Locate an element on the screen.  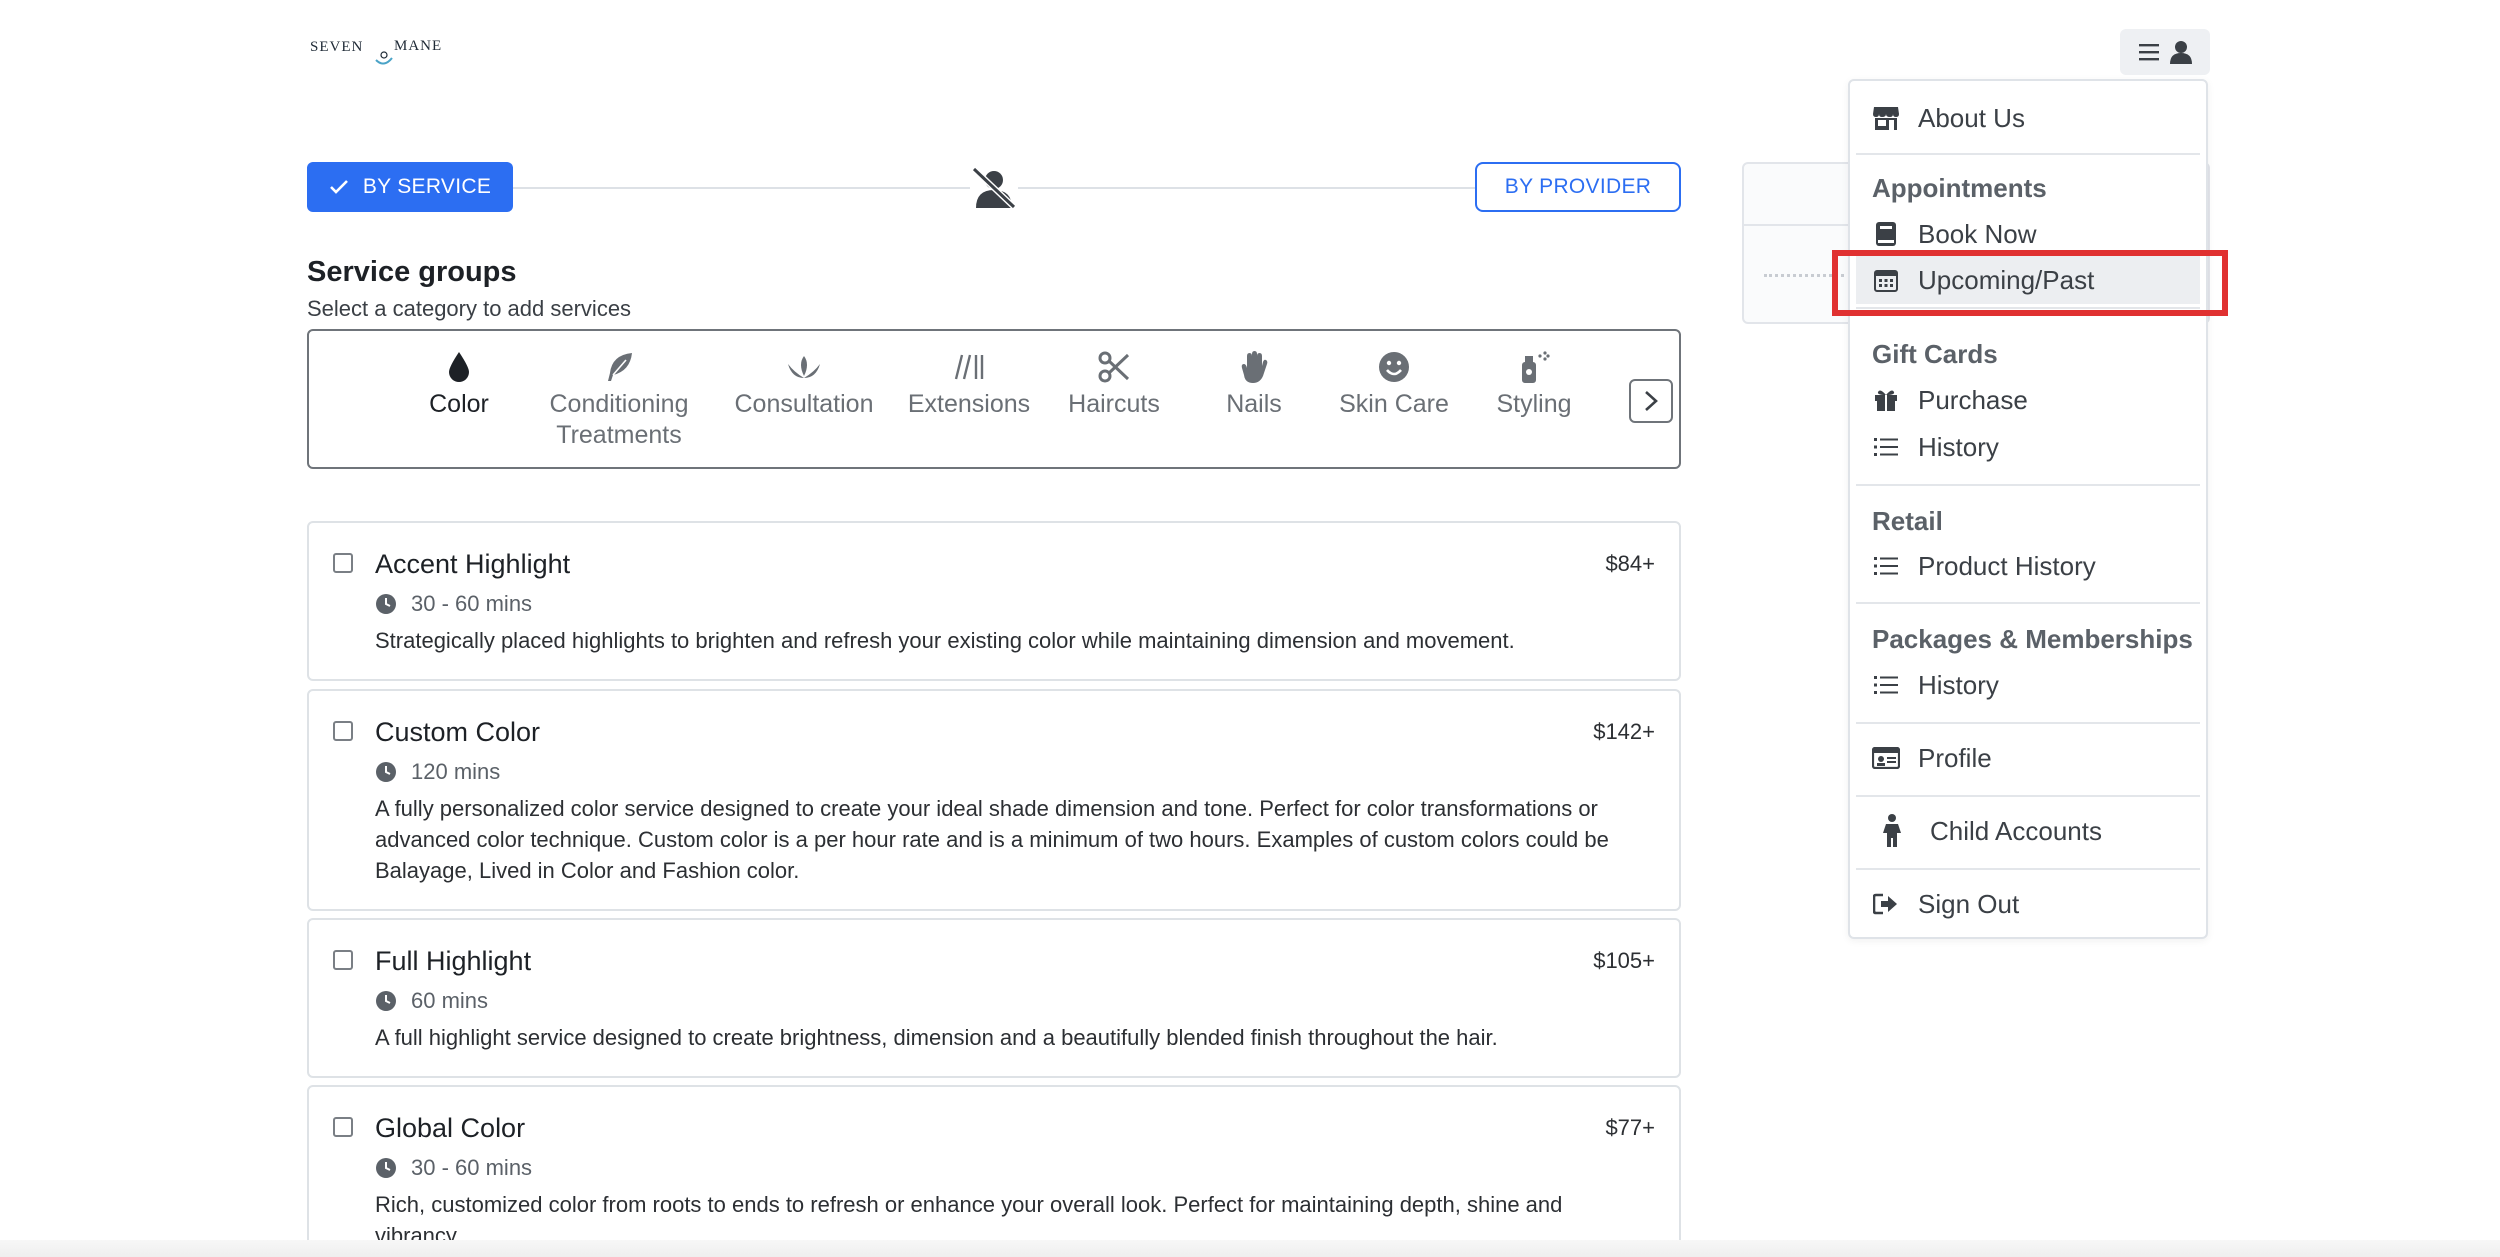
category-styling: Styling is located at coordinates (1534, 382).